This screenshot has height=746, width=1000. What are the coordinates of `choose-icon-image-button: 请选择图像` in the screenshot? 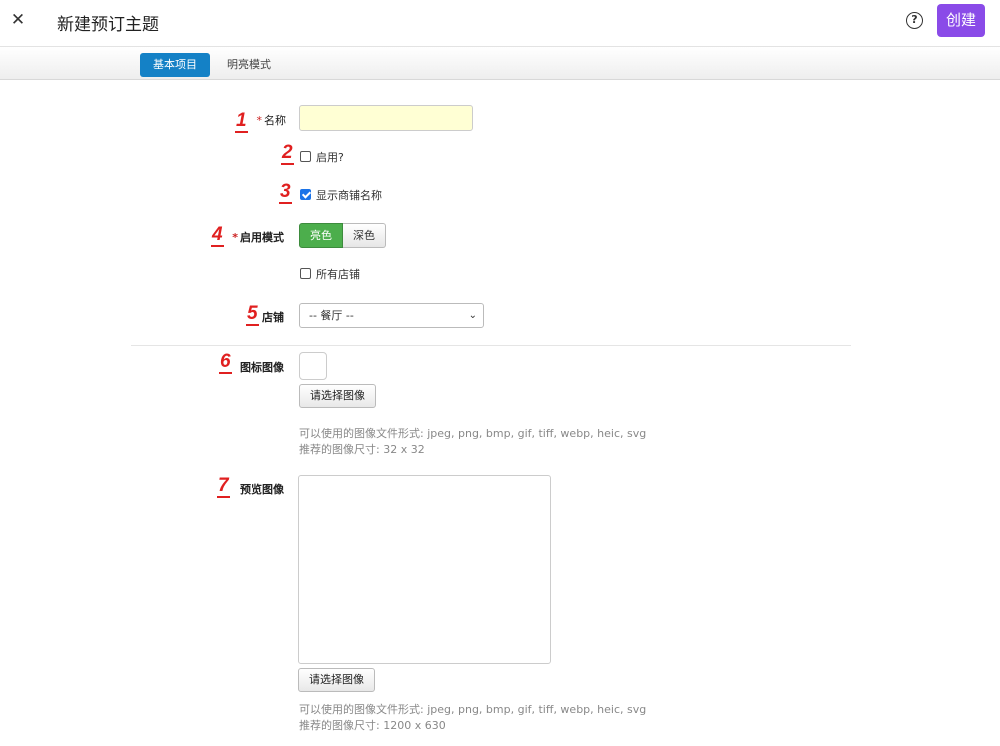 It's located at (337, 396).